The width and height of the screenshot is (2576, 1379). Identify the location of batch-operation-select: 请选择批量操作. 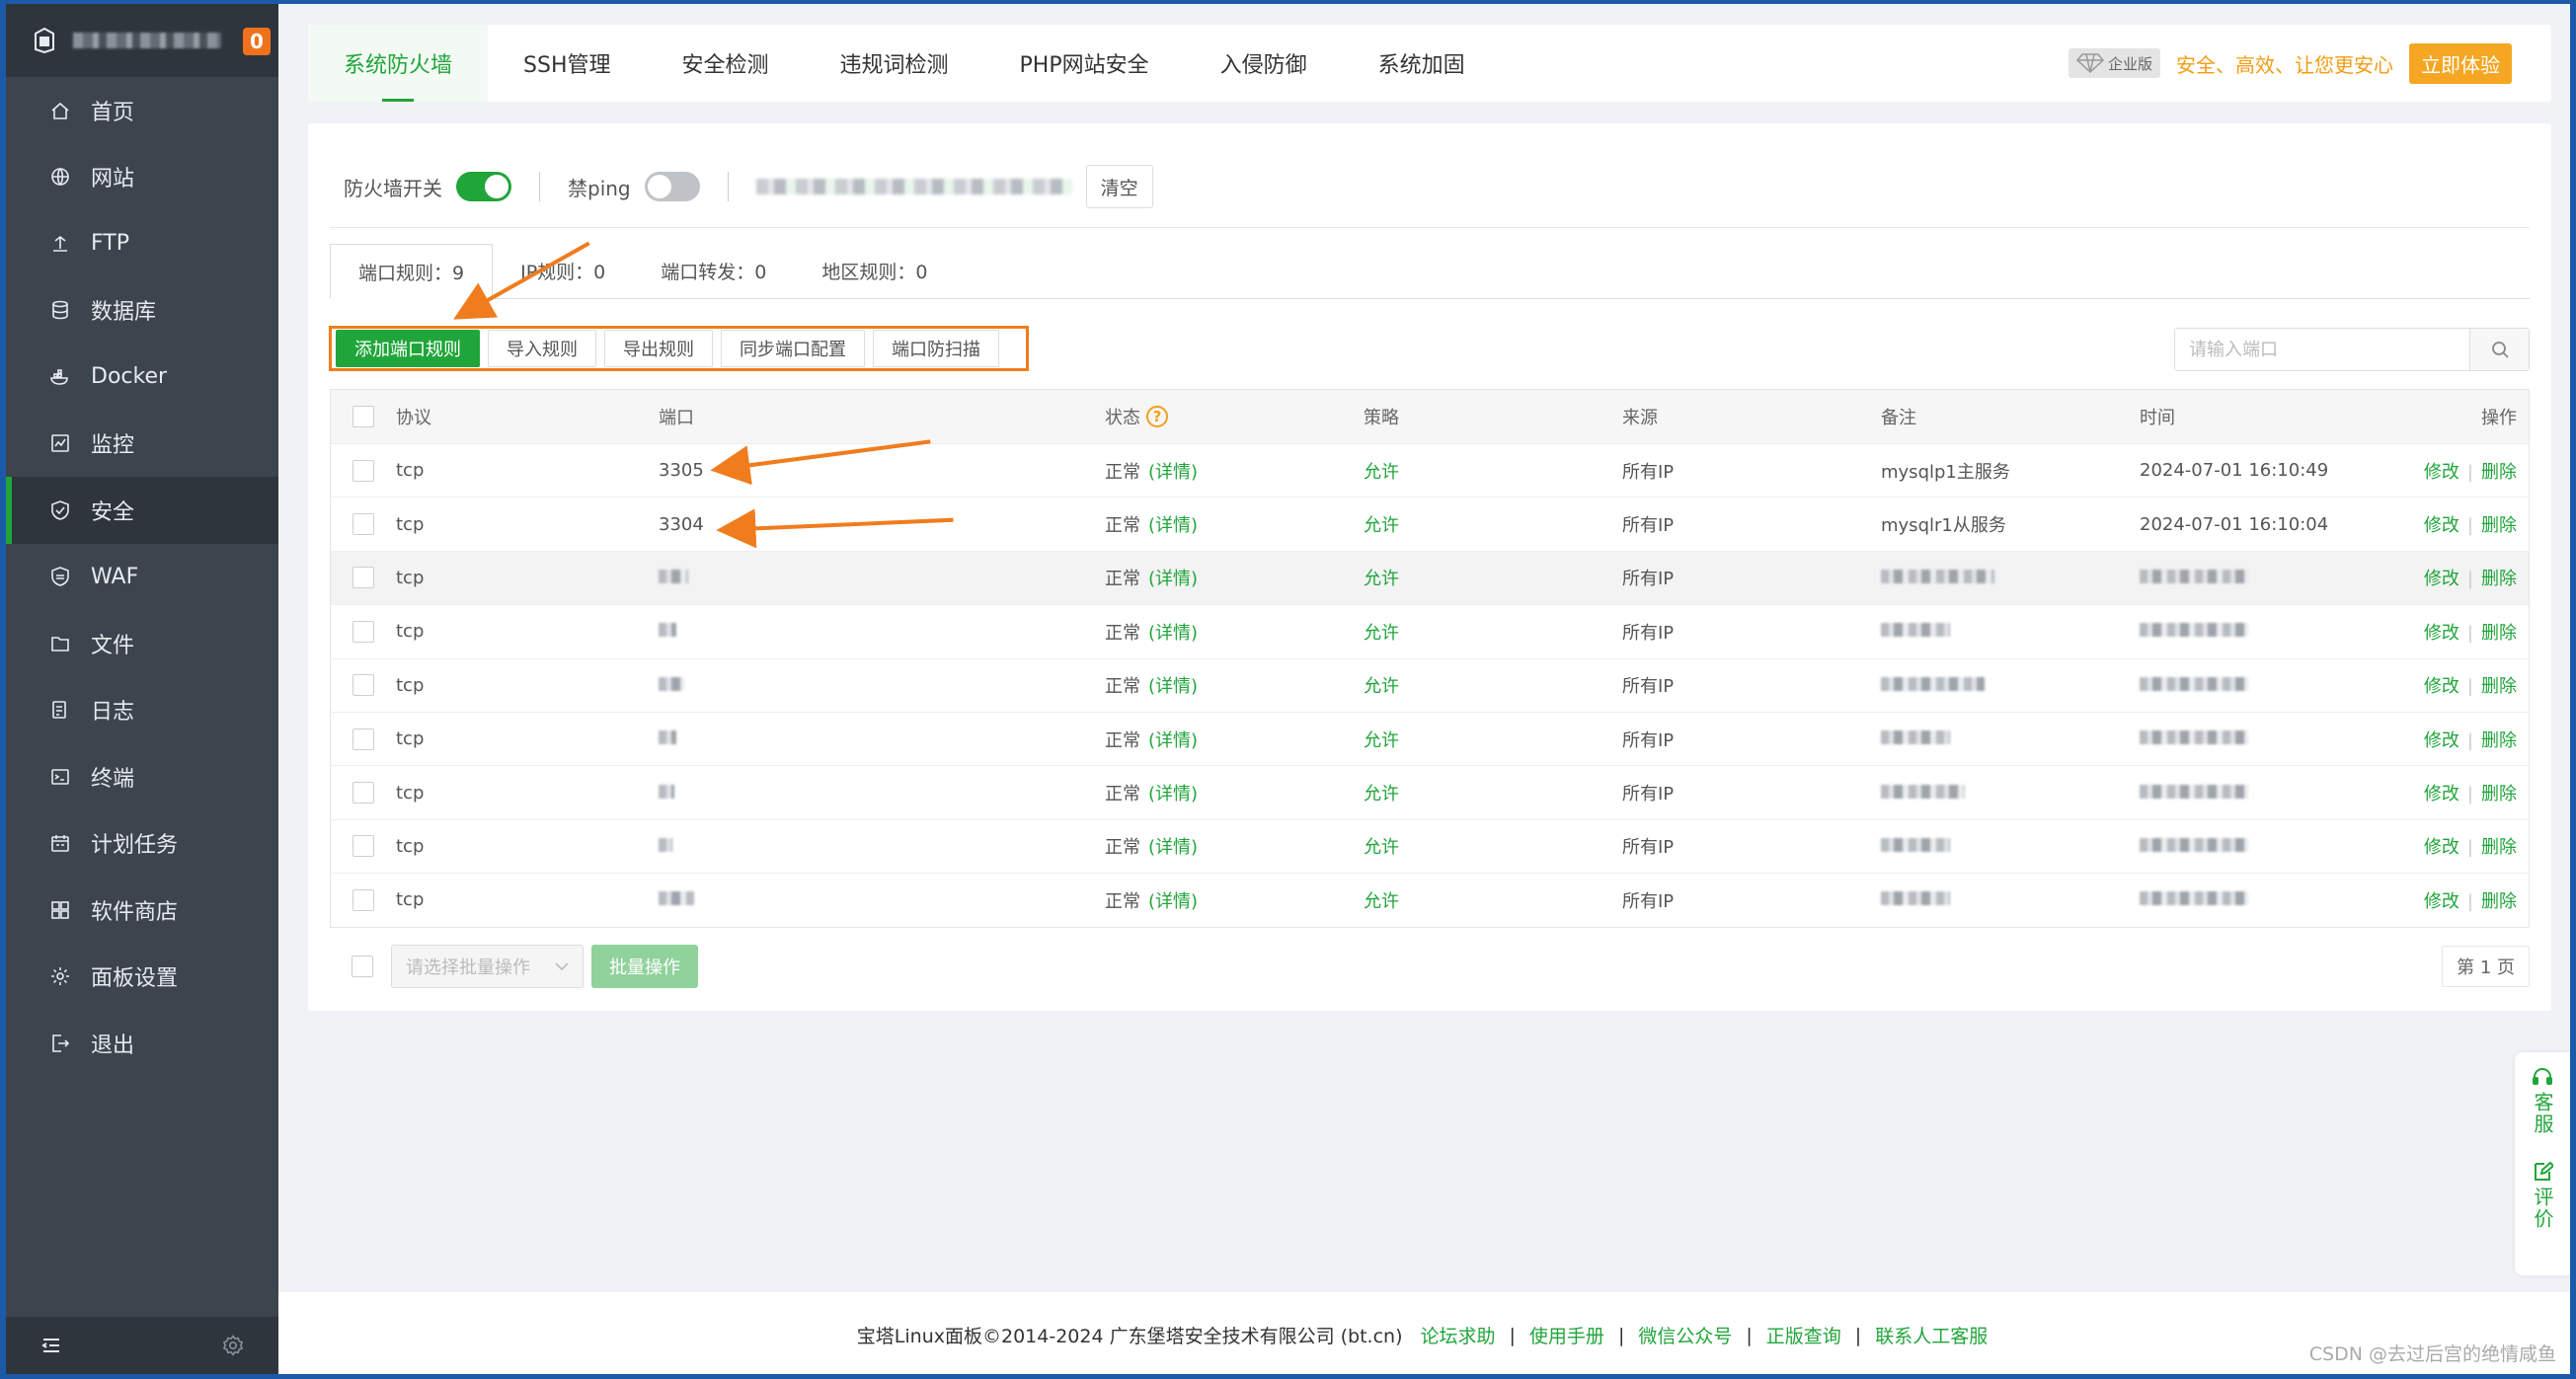
(487, 967).